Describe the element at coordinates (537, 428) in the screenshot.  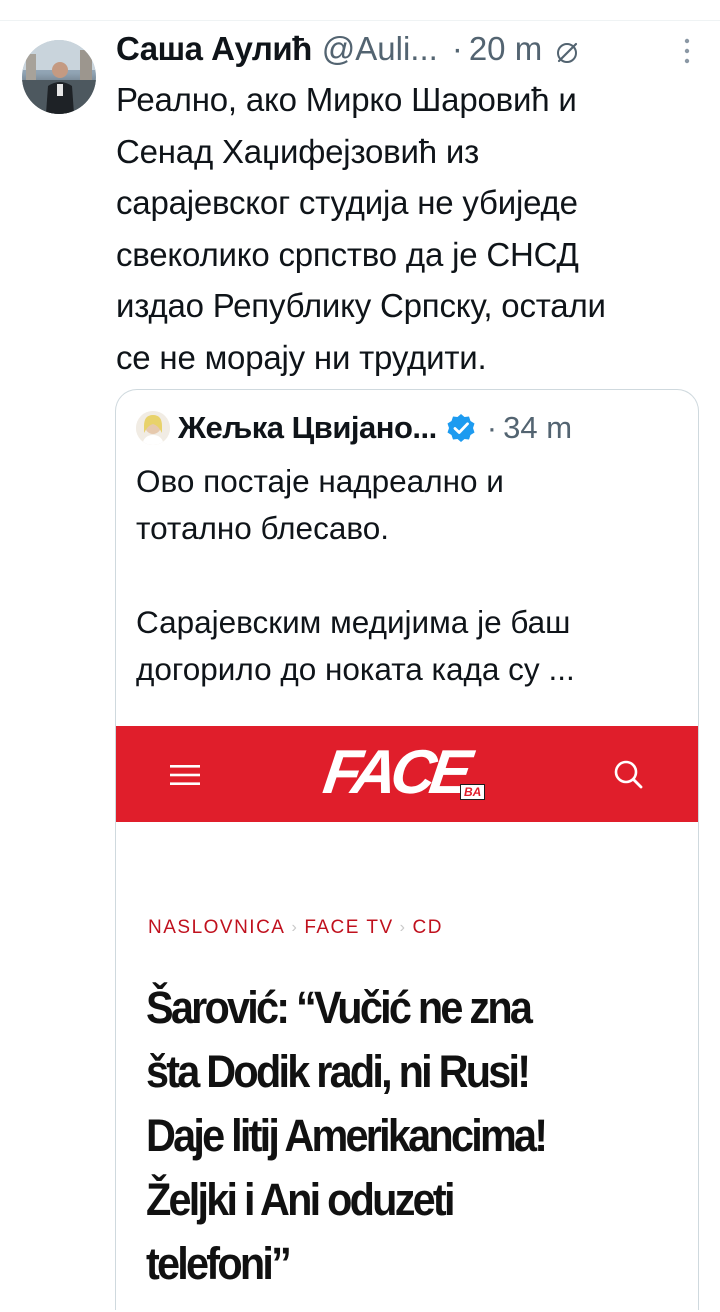
I see `quote-time: 34 m` at that location.